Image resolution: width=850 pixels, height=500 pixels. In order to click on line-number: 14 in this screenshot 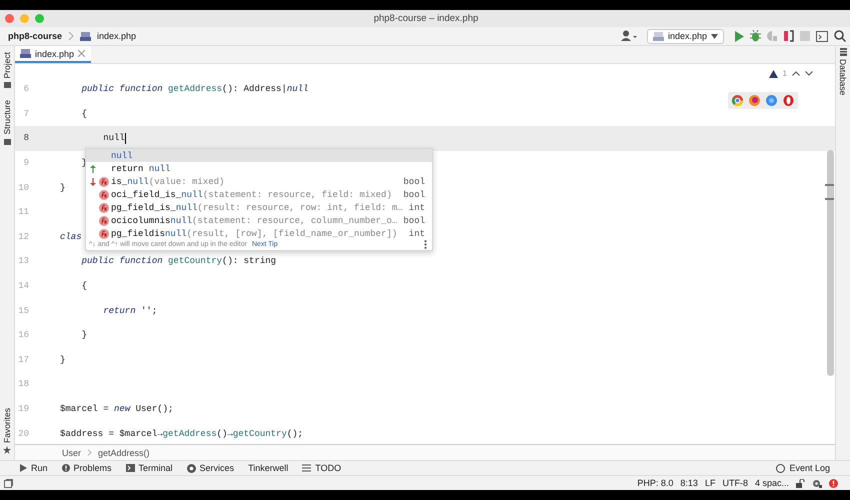, I will do `click(23, 286)`.